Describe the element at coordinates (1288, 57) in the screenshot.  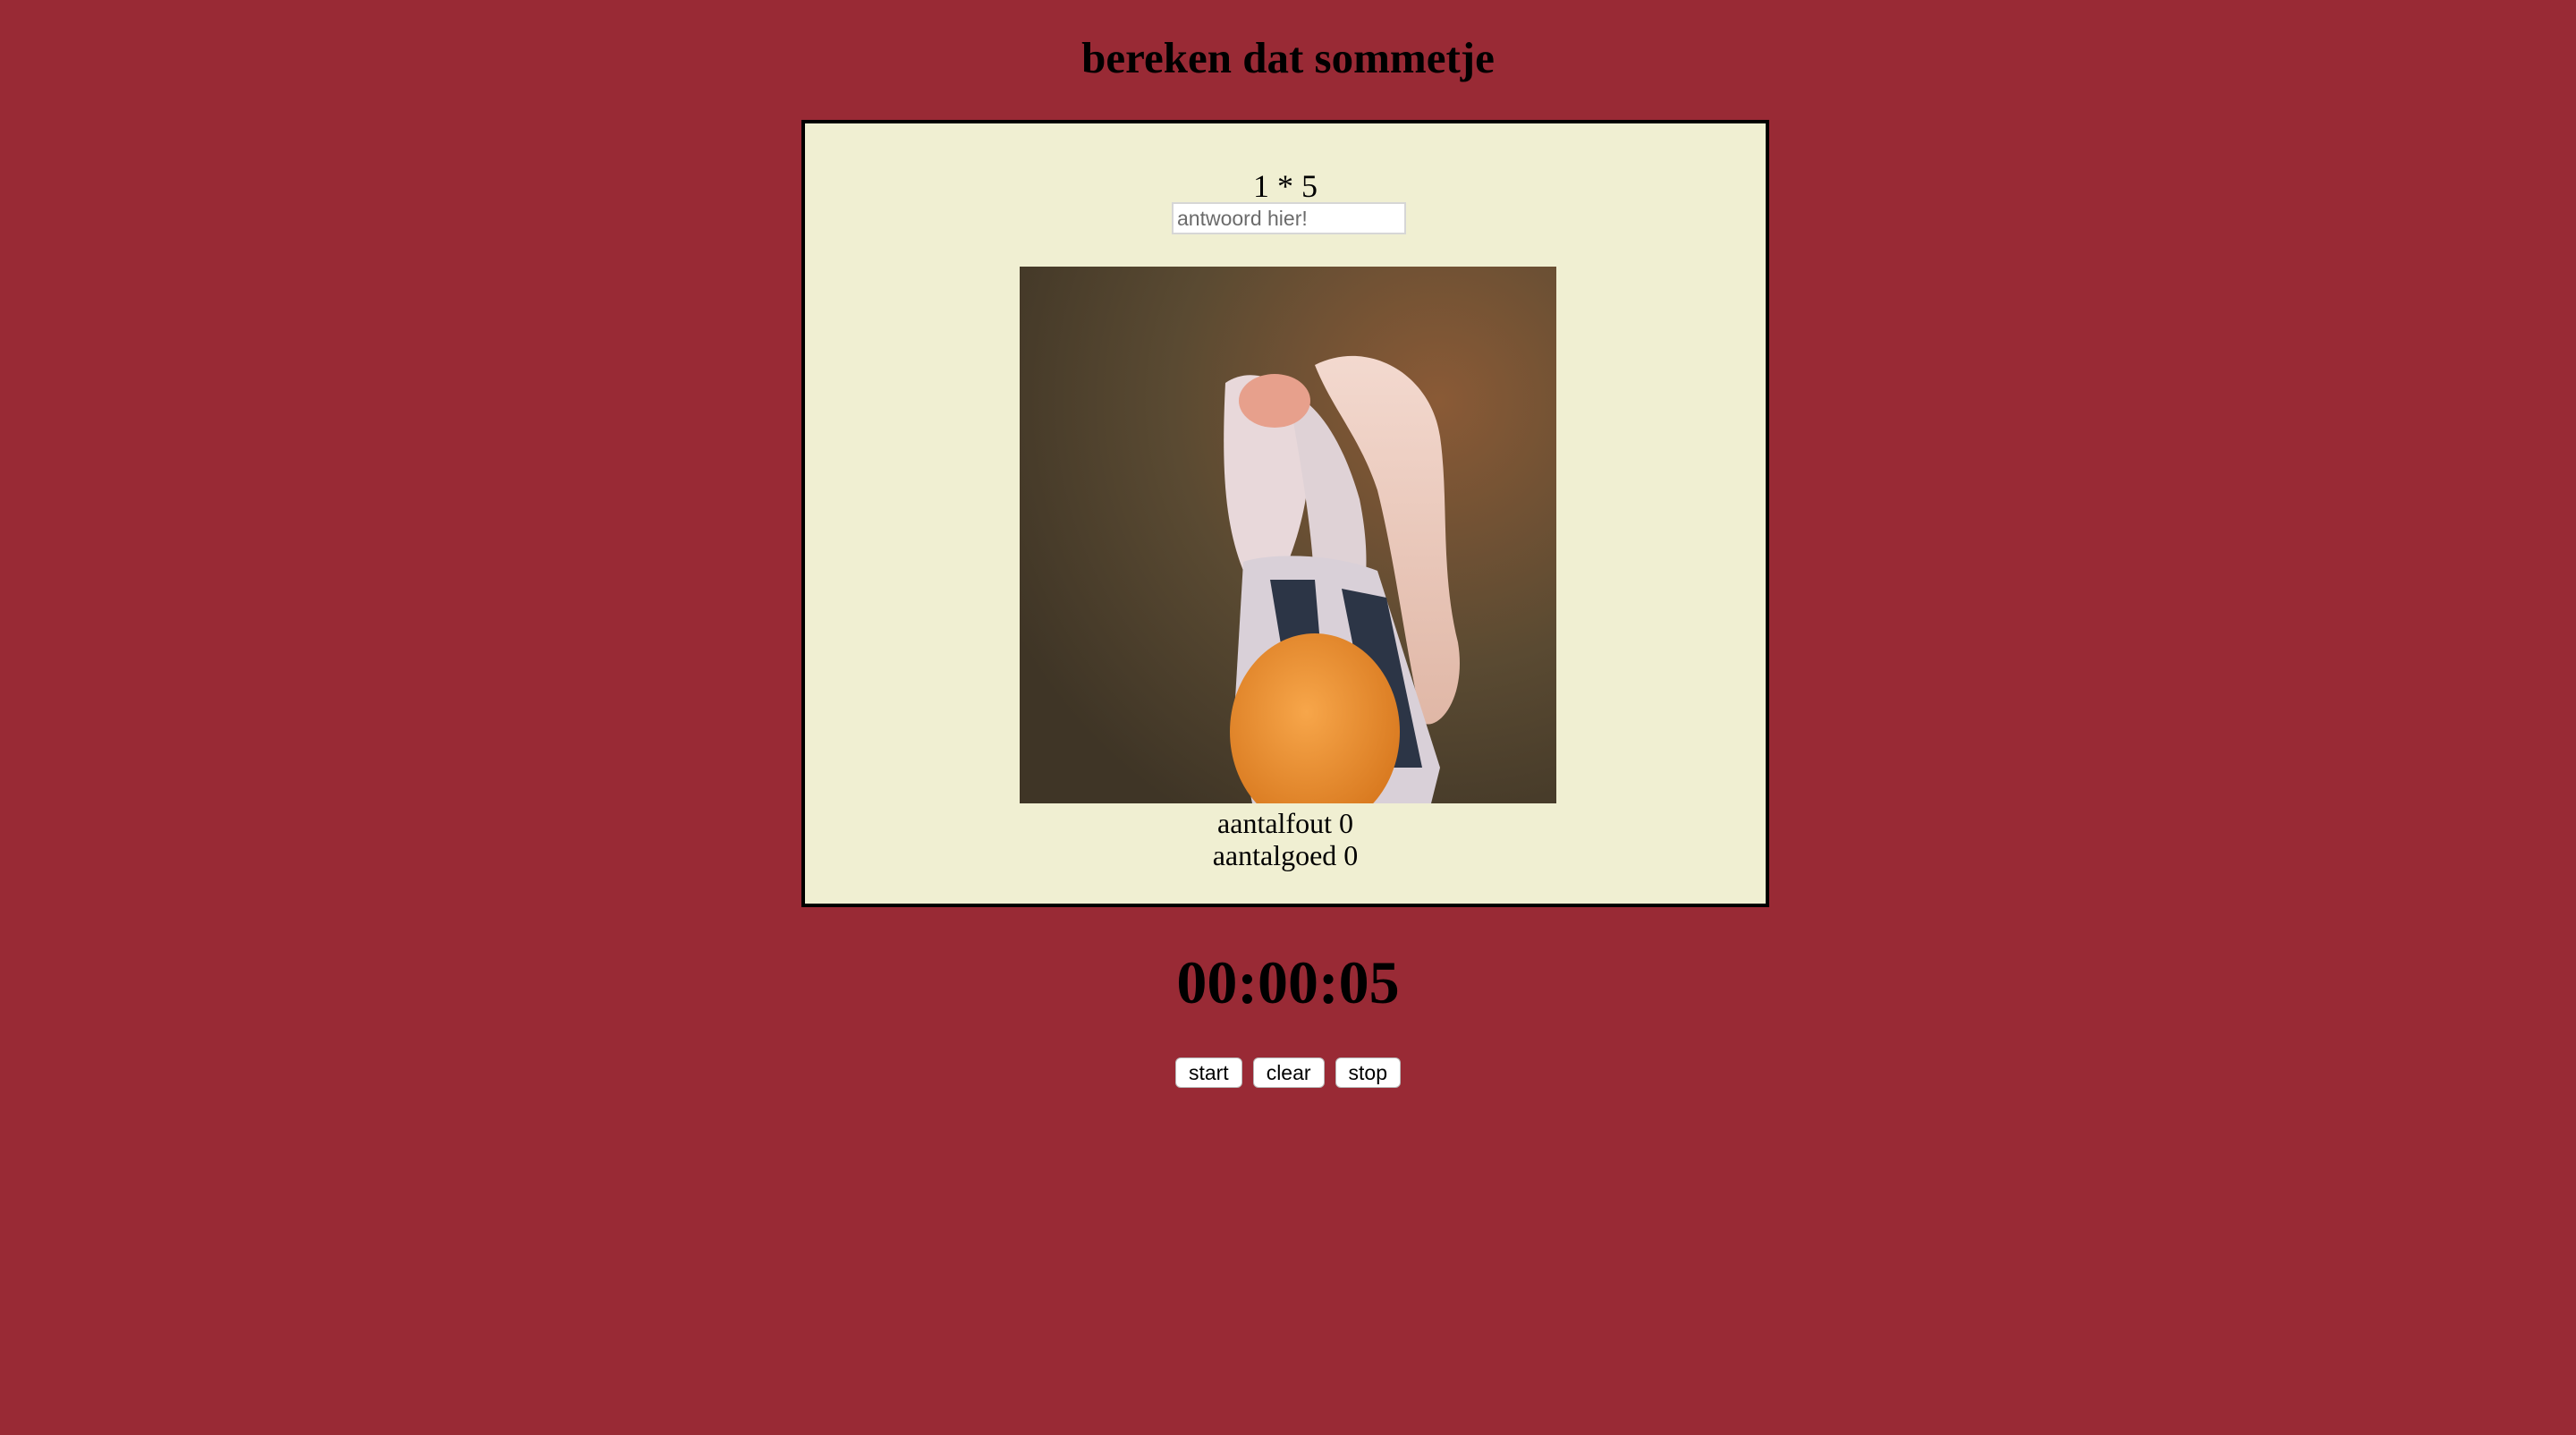
I see `page-title: bereken dat sommetje` at that location.